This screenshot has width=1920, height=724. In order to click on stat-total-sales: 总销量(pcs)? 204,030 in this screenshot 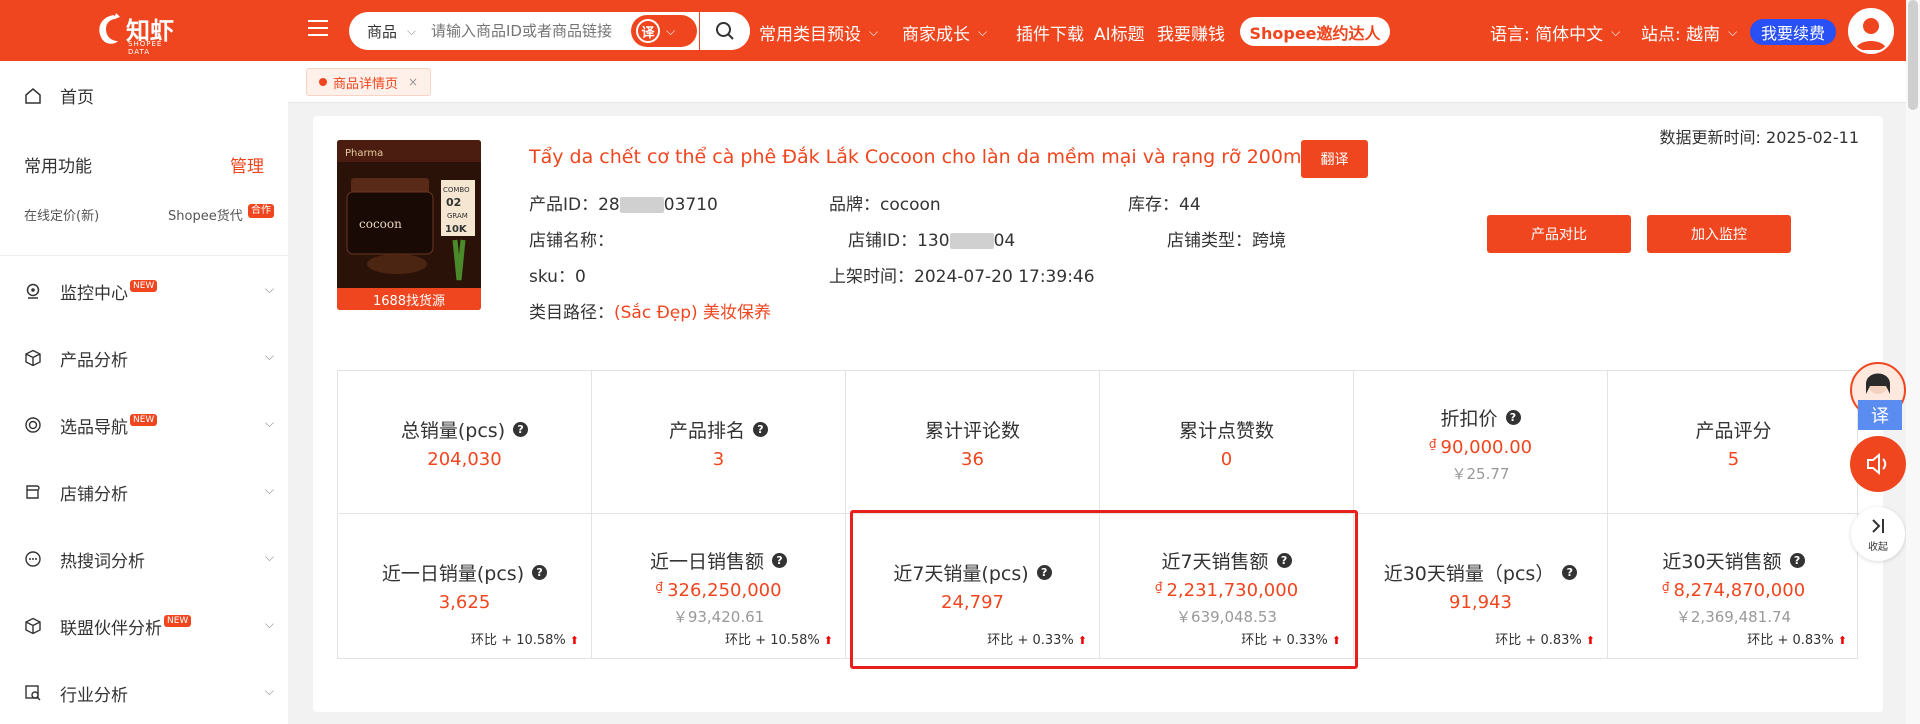, I will do `click(465, 442)`.